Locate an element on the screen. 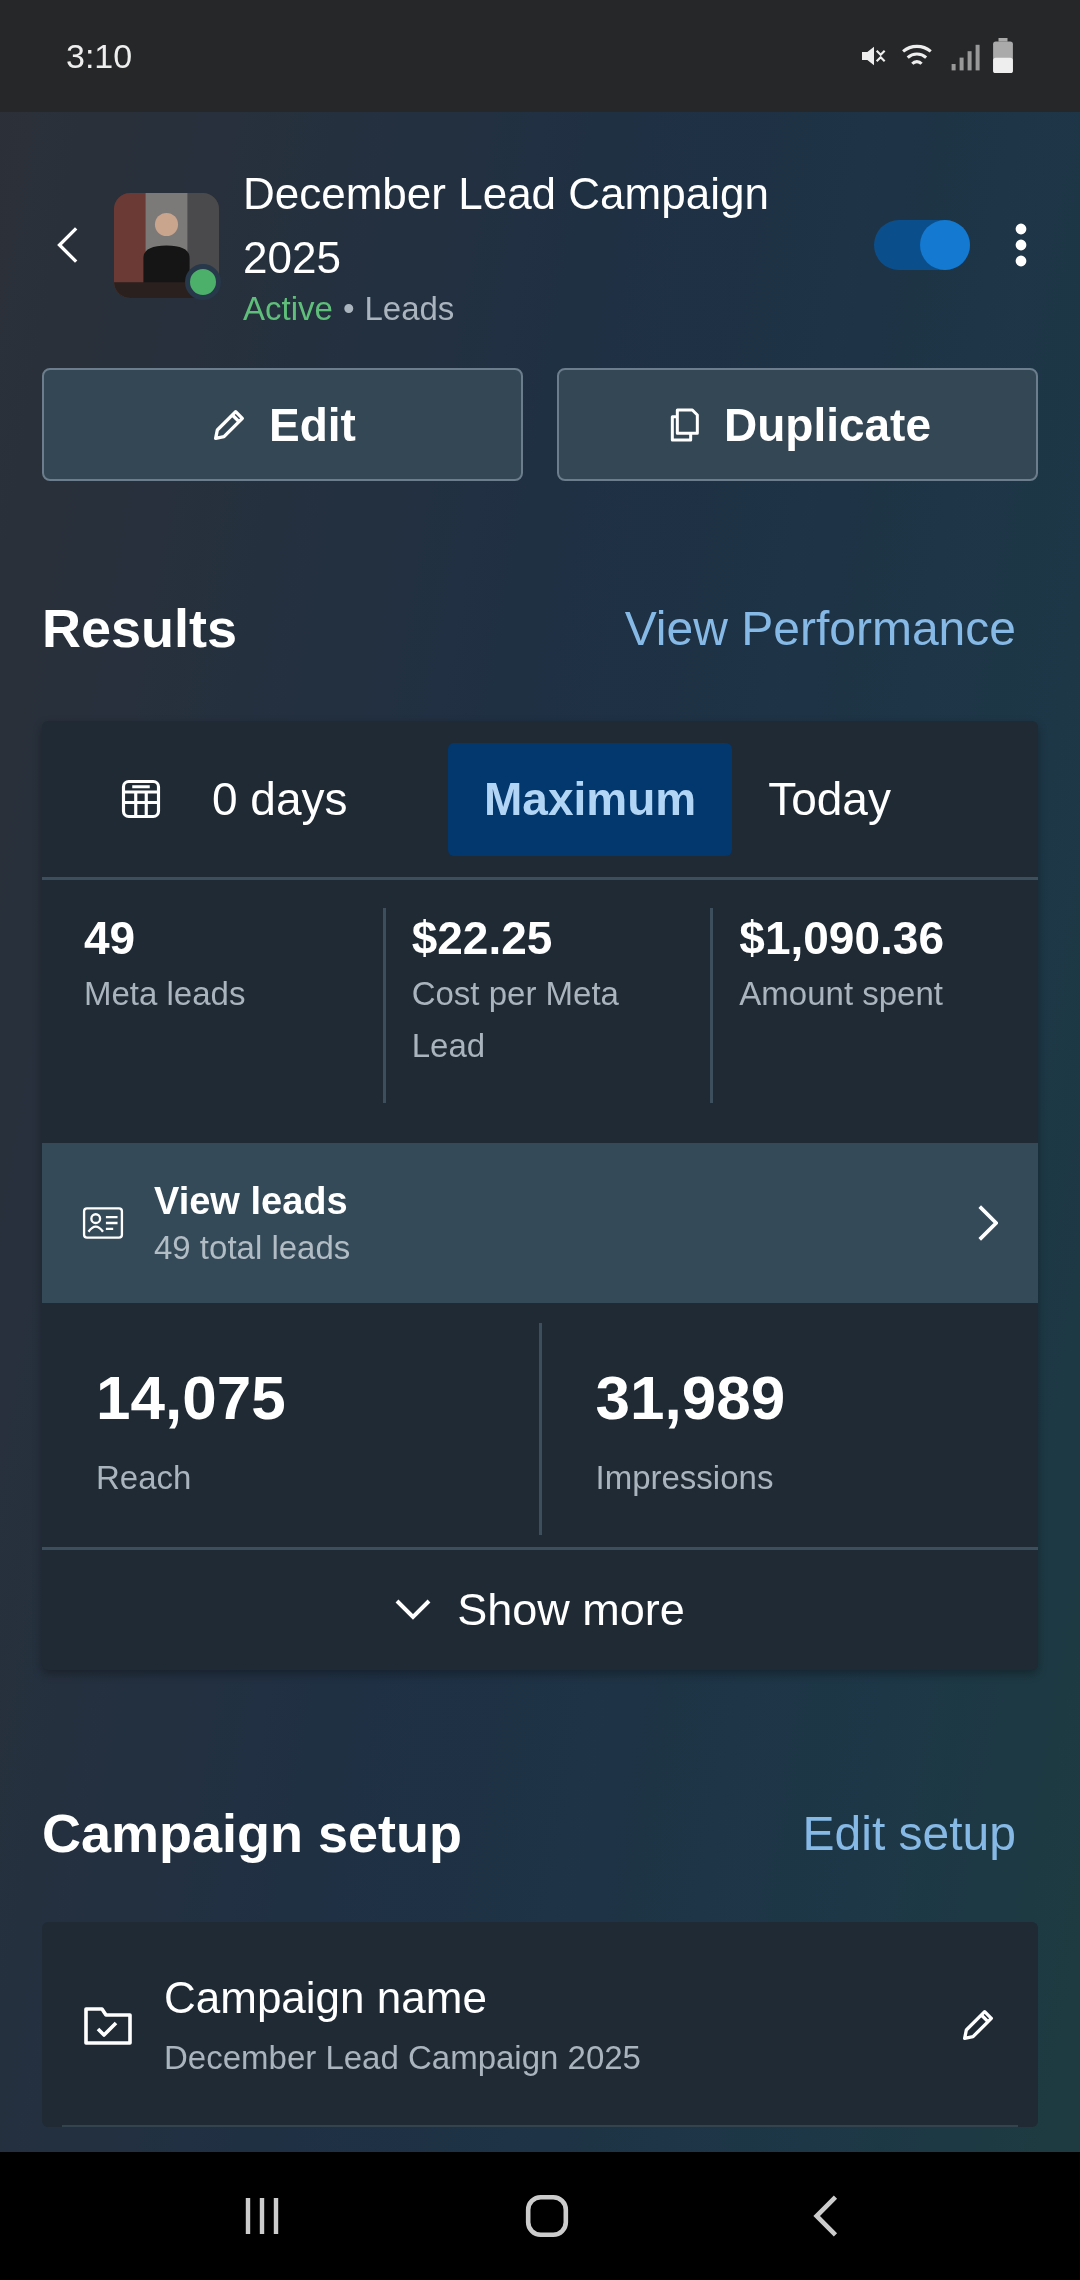 The width and height of the screenshot is (1080, 2280). status-label: Active is located at coordinates (288, 309).